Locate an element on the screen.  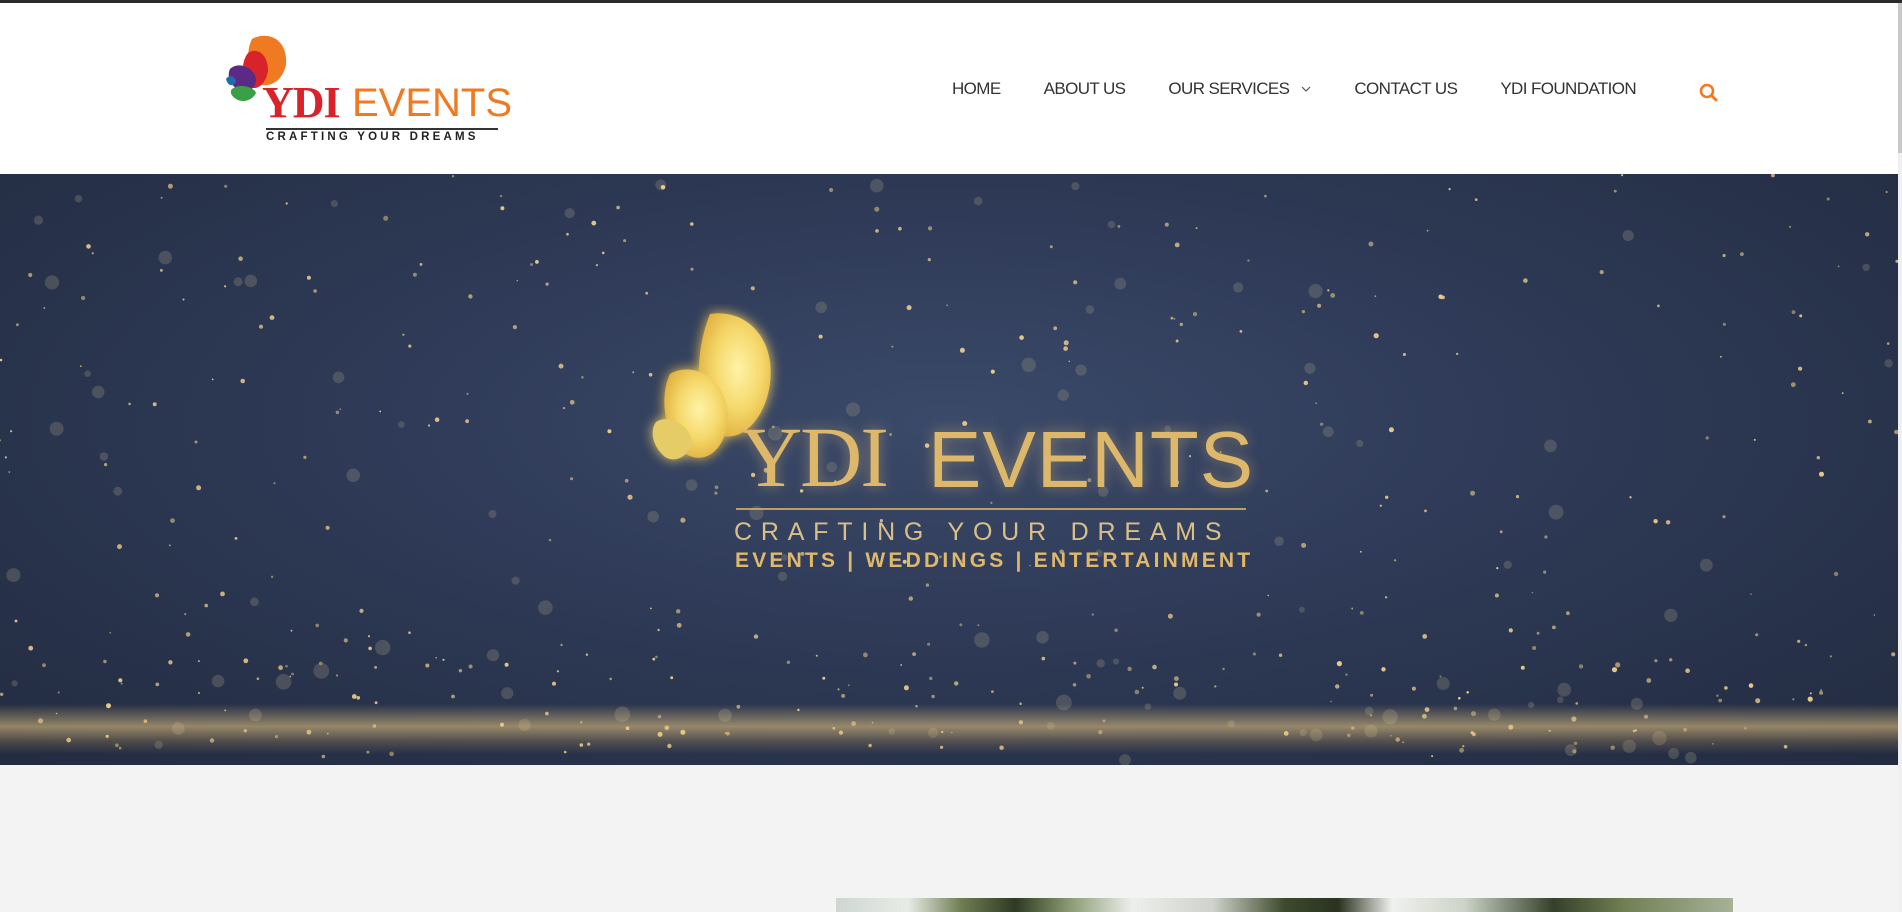
nav-item-our-services: OUR SERVICES is located at coordinates (1239, 89).